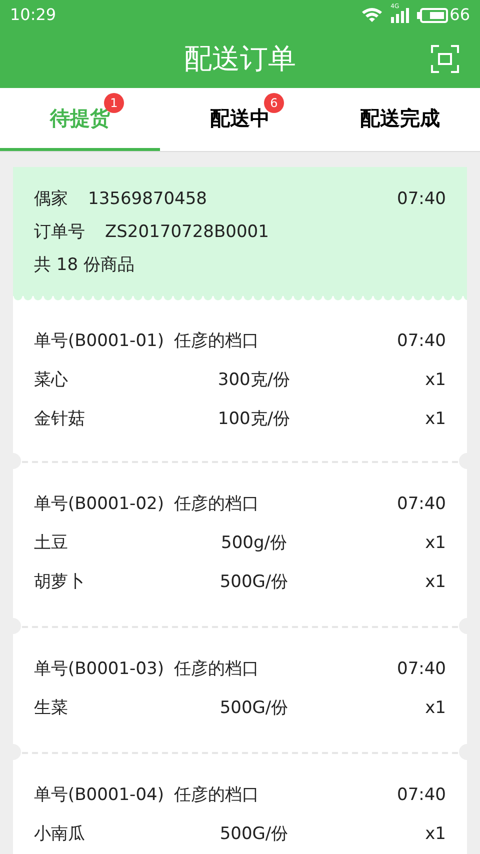 This screenshot has width=480, height=854. I want to click on scan-button, so click(445, 59).